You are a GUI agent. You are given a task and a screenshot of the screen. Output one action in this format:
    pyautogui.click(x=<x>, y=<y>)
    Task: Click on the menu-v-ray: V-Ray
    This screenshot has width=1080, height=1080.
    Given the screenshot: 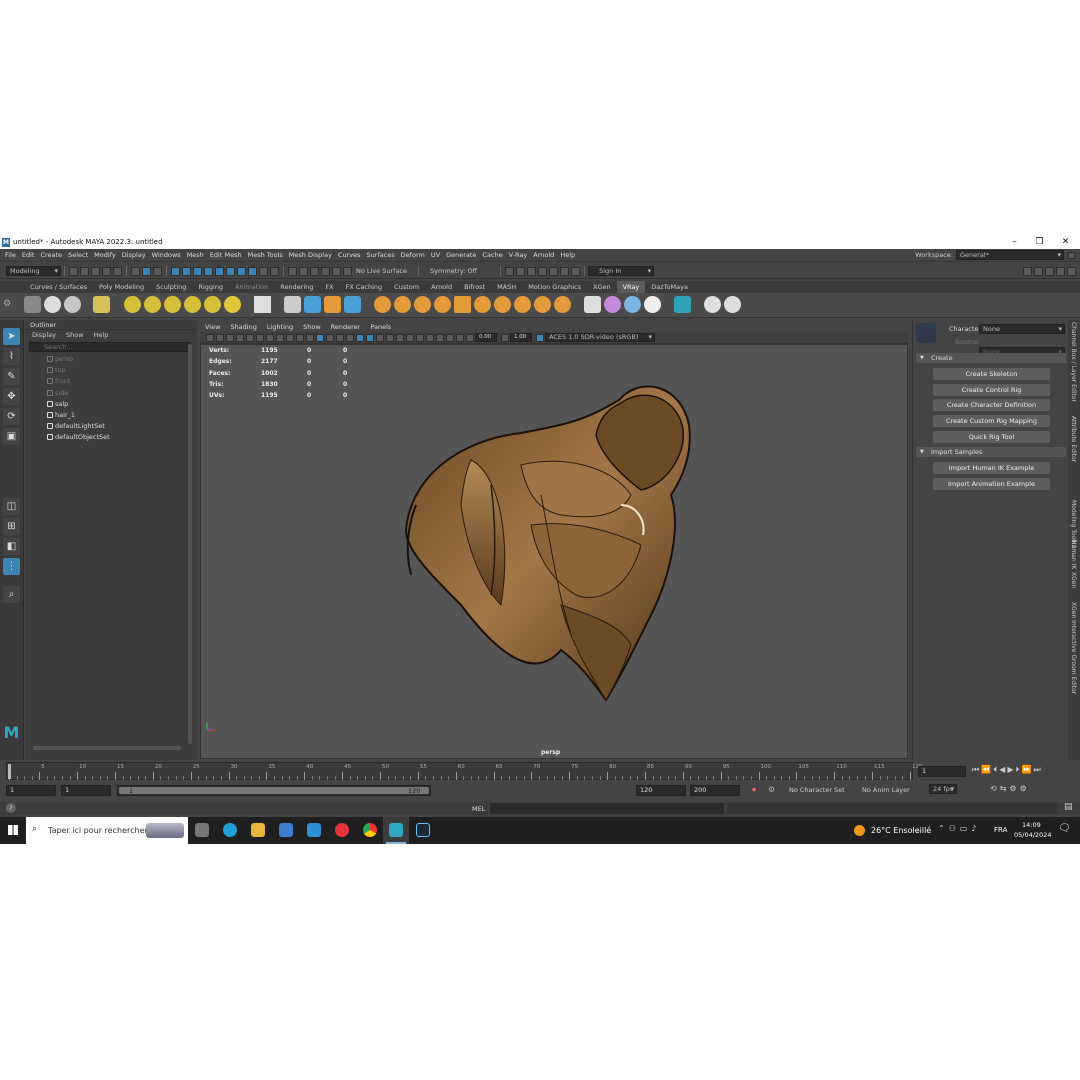 What is the action you would take?
    pyautogui.click(x=518, y=255)
    